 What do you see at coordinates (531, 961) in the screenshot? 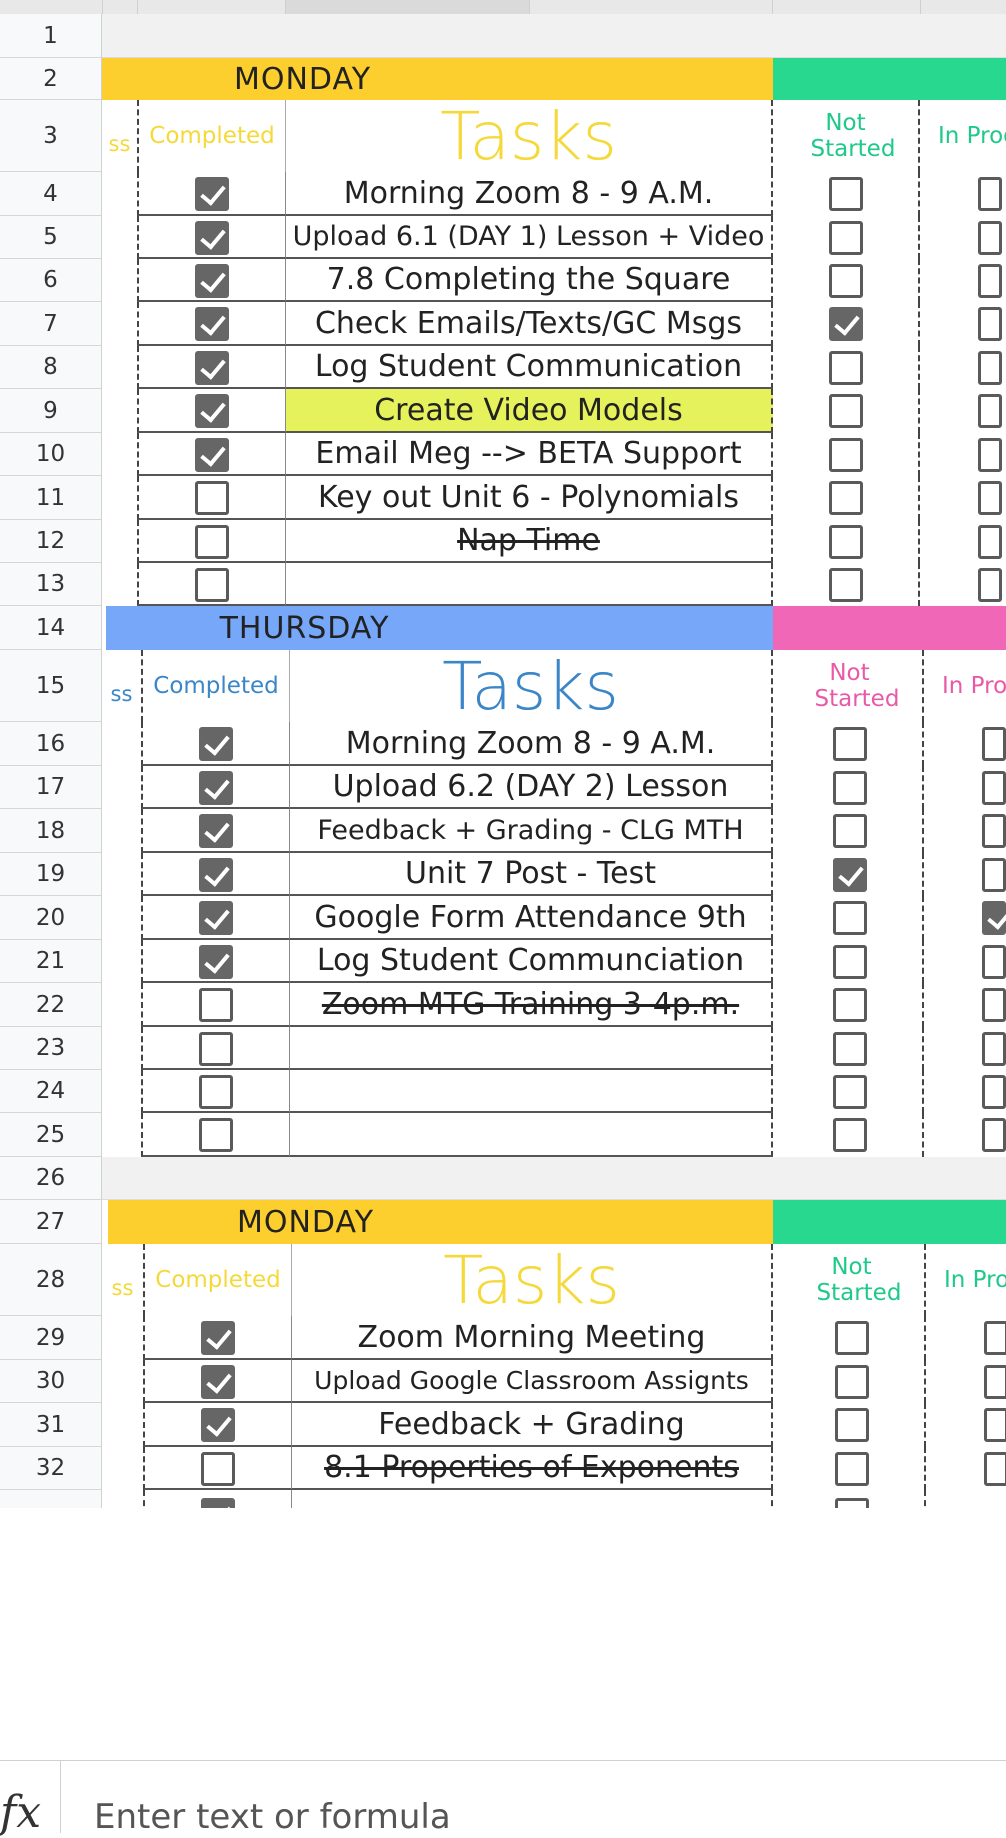
I see `task-cell: Log Student Communciation` at bounding box center [531, 961].